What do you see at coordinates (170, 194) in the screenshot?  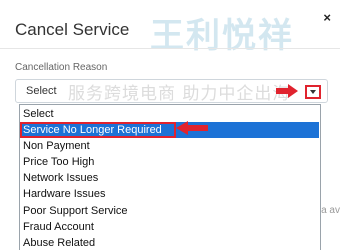 I see `dropdown-option: Hardware Issues` at bounding box center [170, 194].